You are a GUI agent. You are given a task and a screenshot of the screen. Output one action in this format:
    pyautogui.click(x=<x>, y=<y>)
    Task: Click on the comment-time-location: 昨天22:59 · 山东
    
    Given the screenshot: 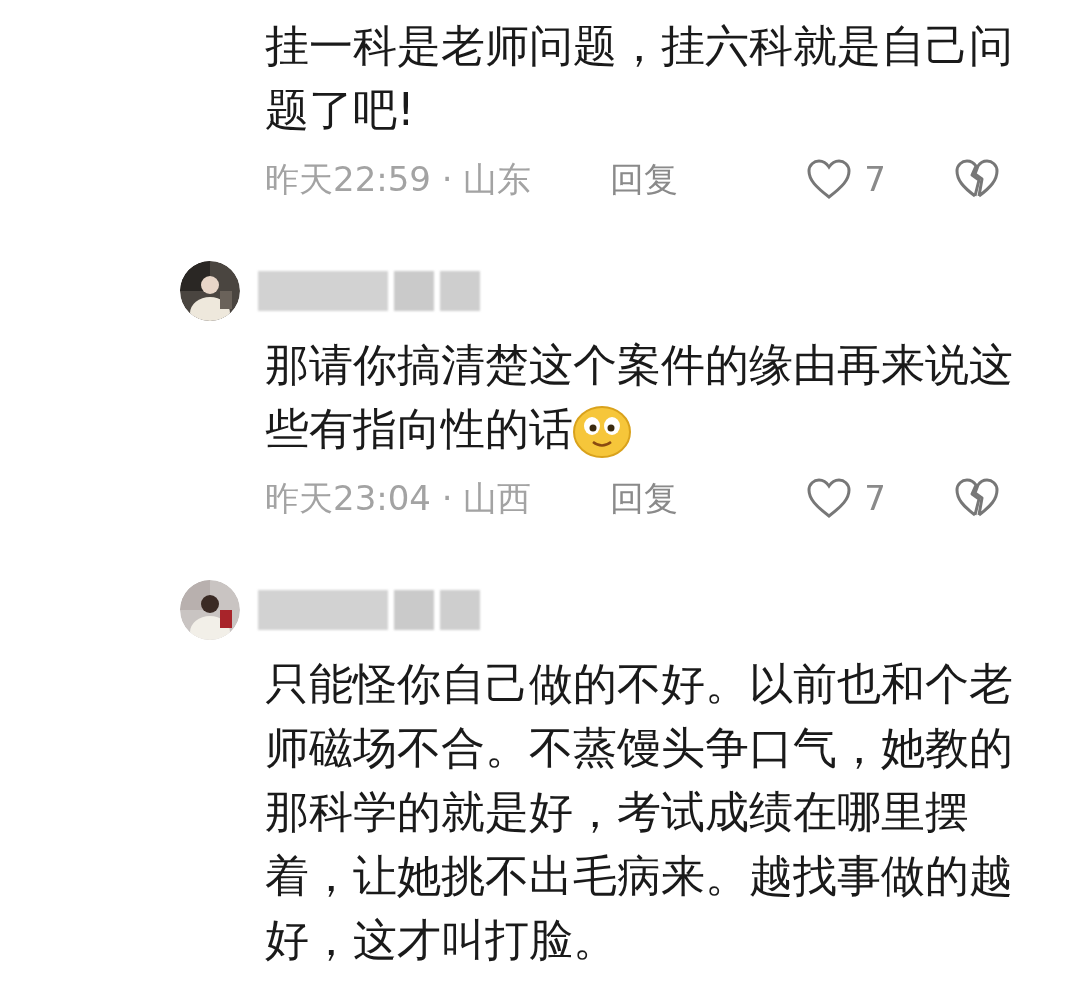 What is the action you would take?
    pyautogui.click(x=399, y=179)
    